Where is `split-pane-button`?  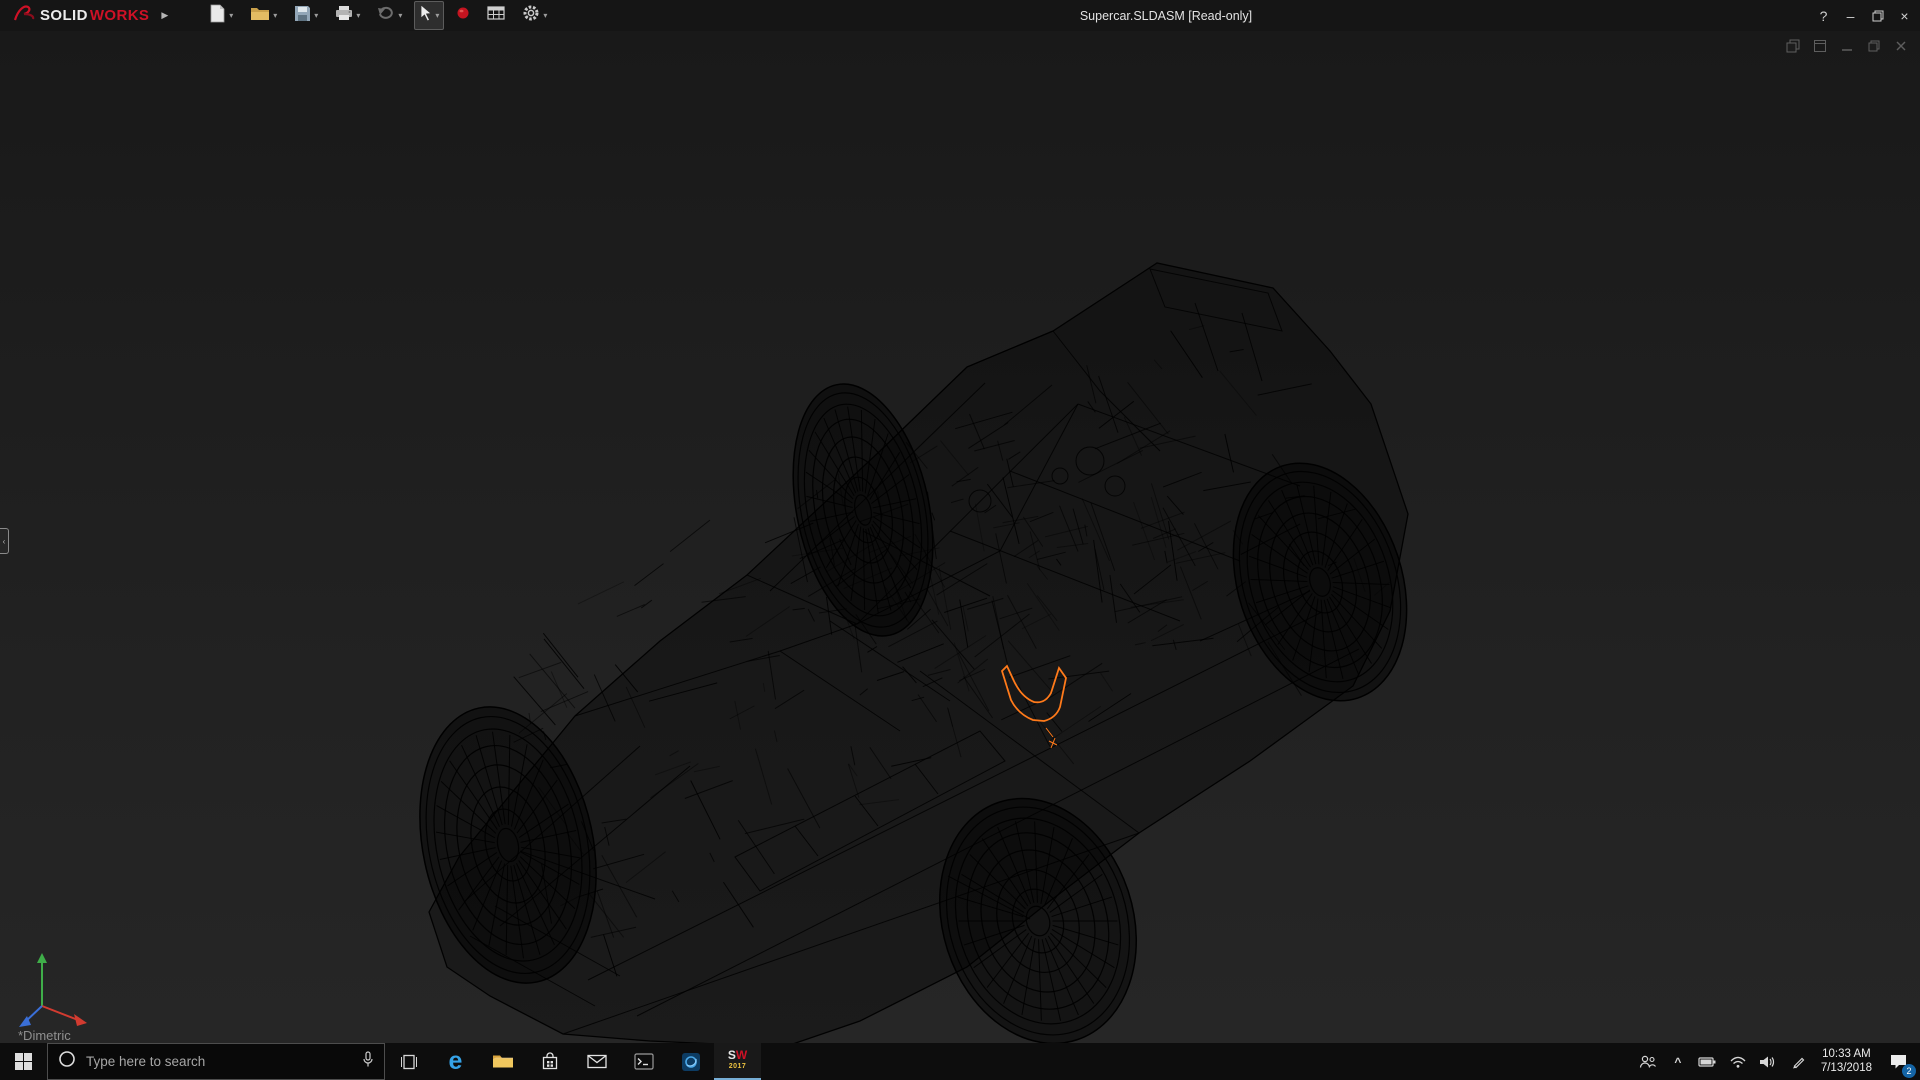 split-pane-button is located at coordinates (1819, 45).